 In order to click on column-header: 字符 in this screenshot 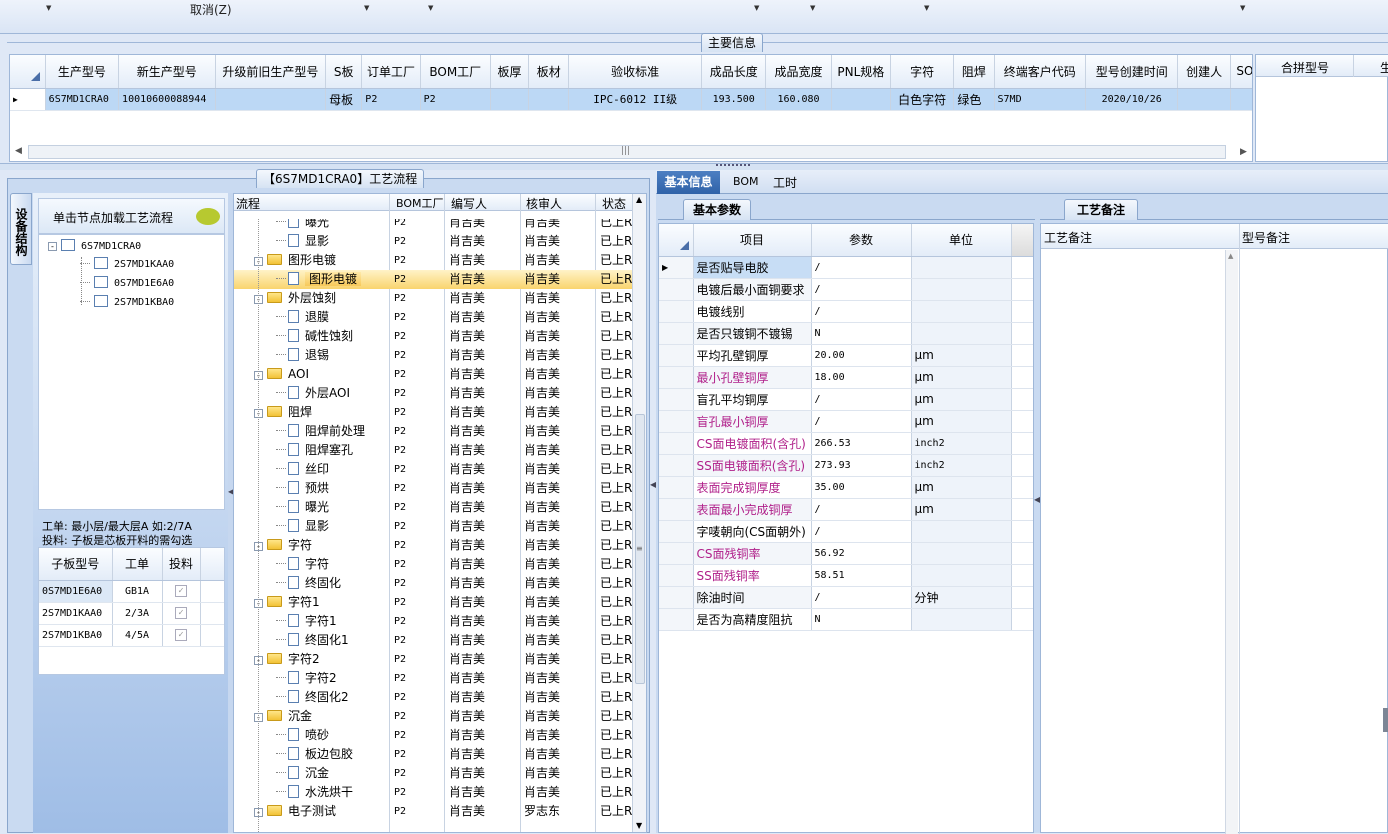, I will do `click(922, 72)`.